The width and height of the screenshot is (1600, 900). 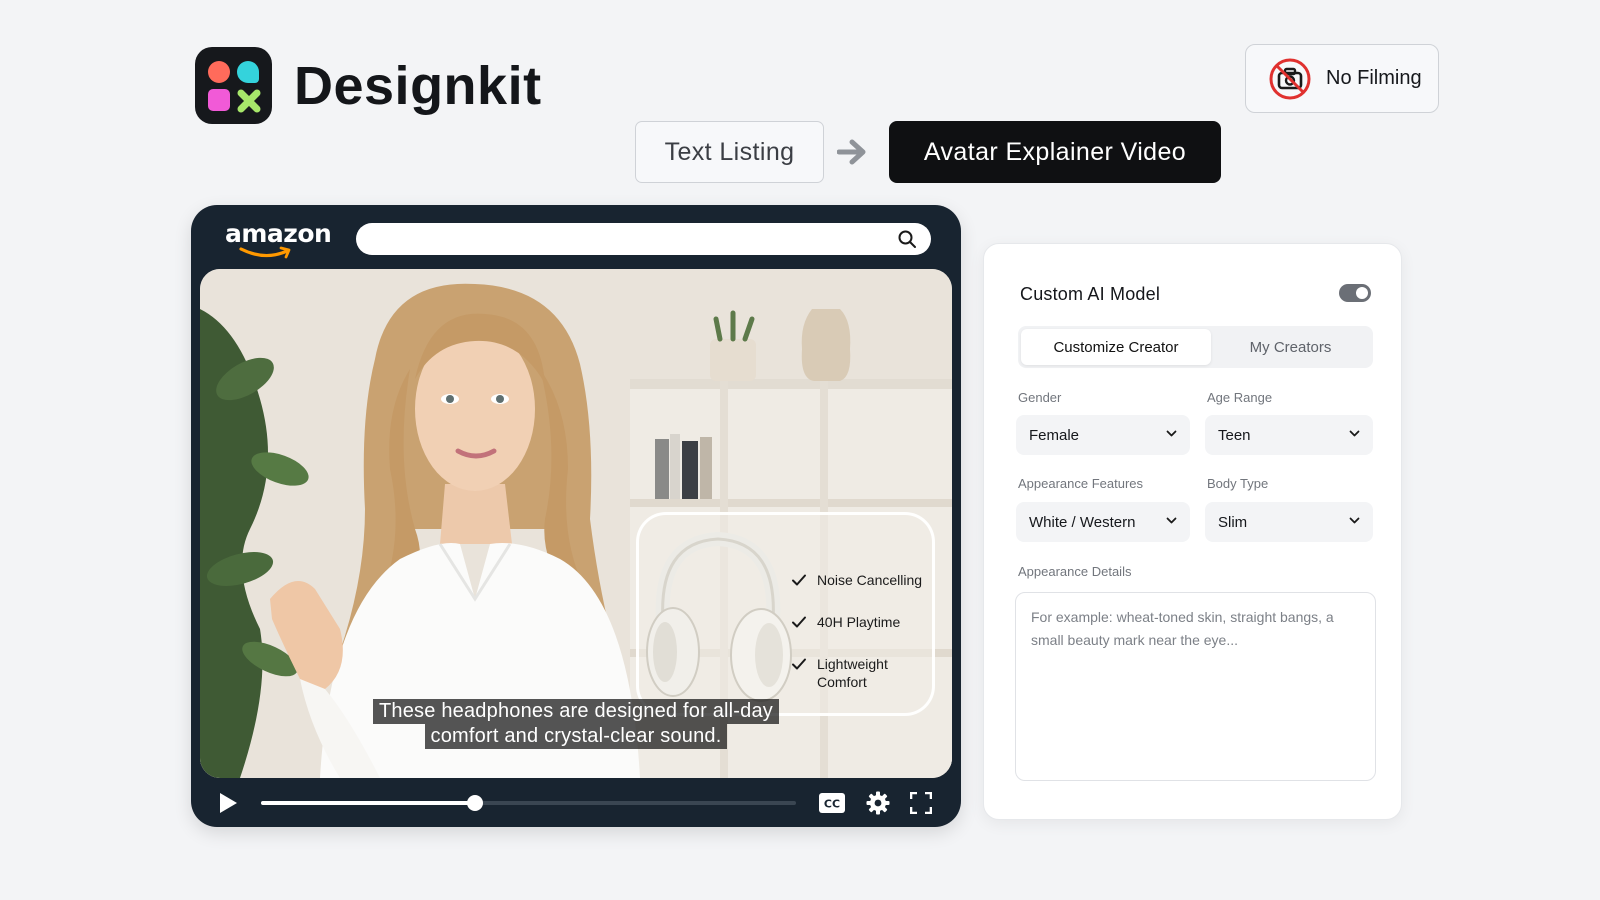 What do you see at coordinates (576, 736) in the screenshot?
I see `caption-line-2: comfort and crystal-clear sound.` at bounding box center [576, 736].